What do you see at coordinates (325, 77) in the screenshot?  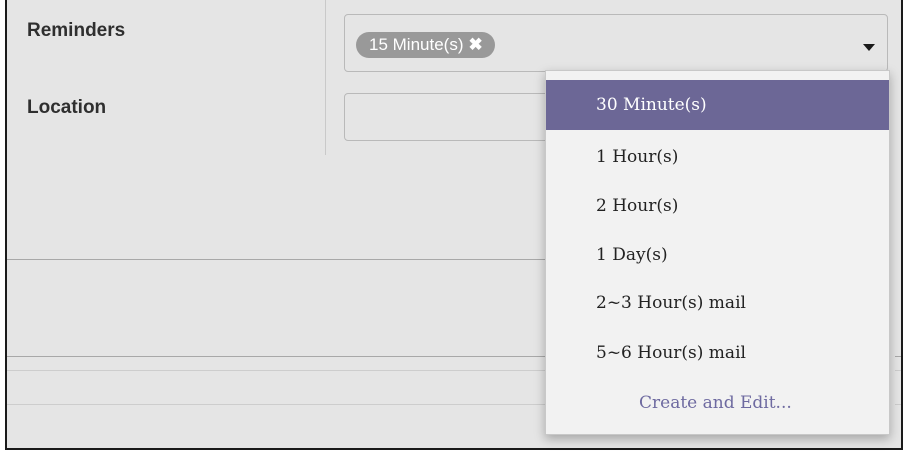 I see `column-divider` at bounding box center [325, 77].